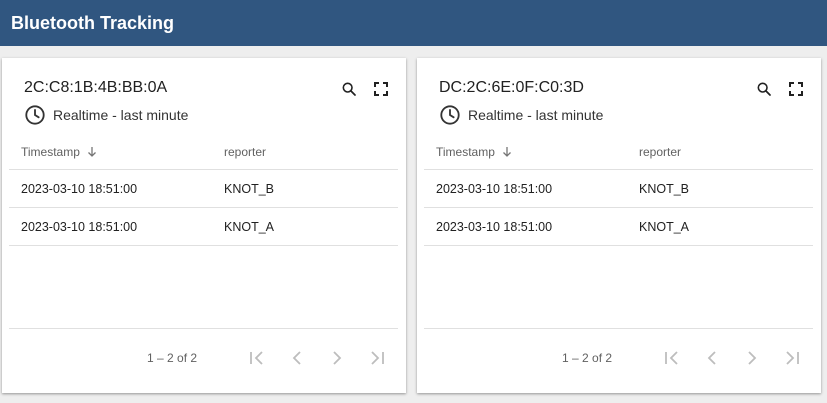 Image resolution: width=827 pixels, height=403 pixels. I want to click on app-title: Bluetooth Tracking, so click(93, 22).